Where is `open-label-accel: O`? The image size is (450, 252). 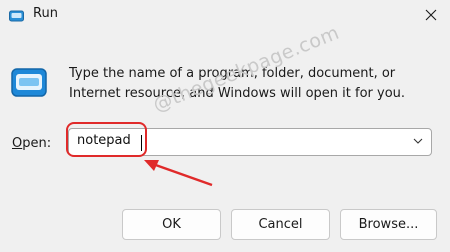
open-label-accel: O is located at coordinates (17, 143).